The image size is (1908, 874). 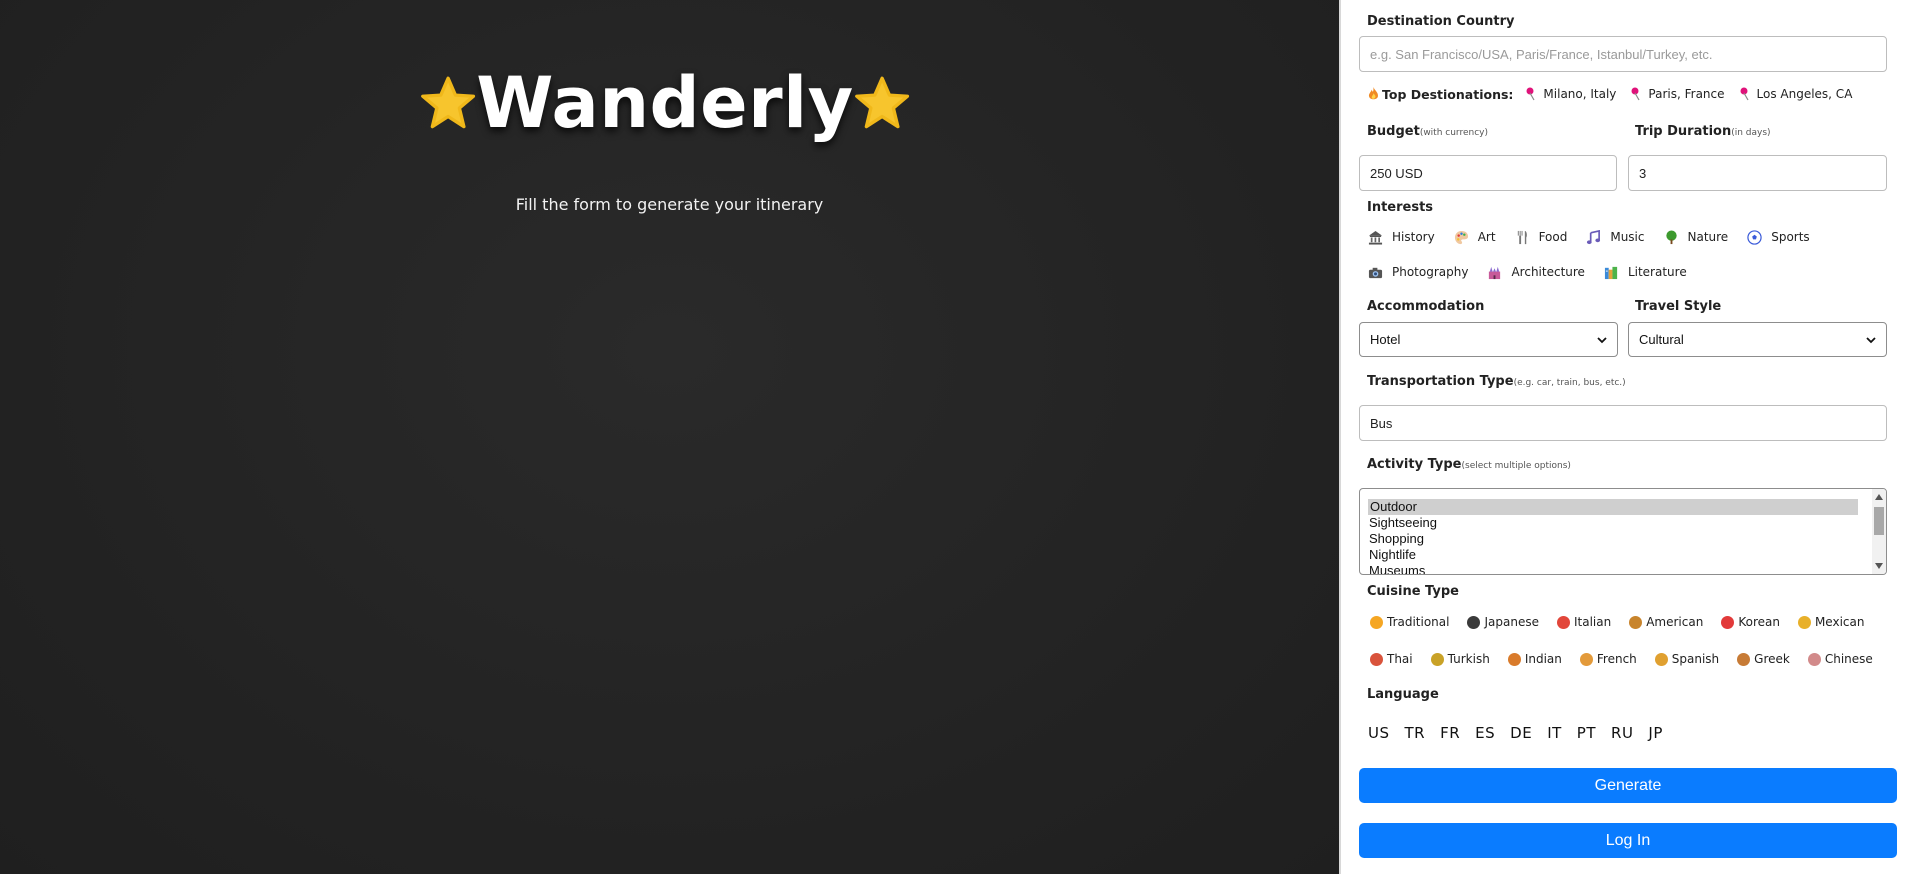 I want to click on top-destination-label: Los Angeles, CA, so click(x=1804, y=94).